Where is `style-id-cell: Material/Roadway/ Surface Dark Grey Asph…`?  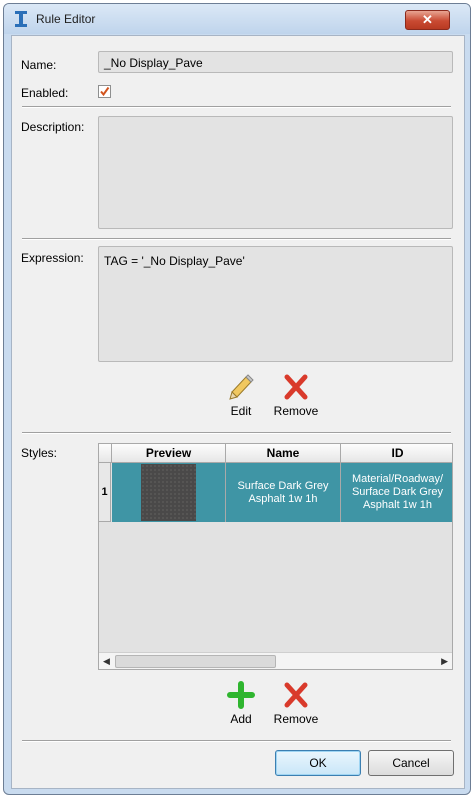
style-id-cell: Material/Roadway/ Surface Dark Grey Asph… is located at coordinates (396, 492).